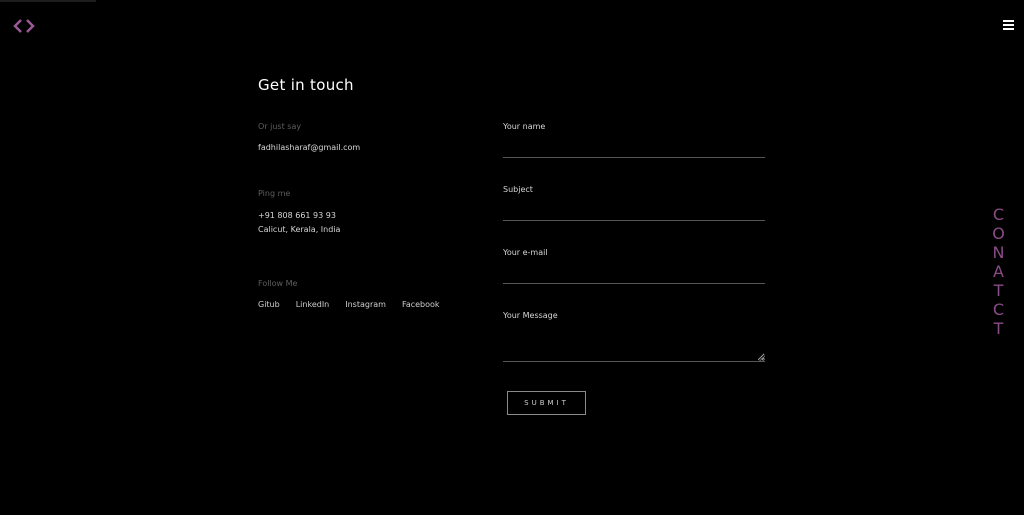 The width and height of the screenshot is (1024, 515). Describe the element at coordinates (365, 304) in the screenshot. I see `instagram-link: Instagram` at that location.